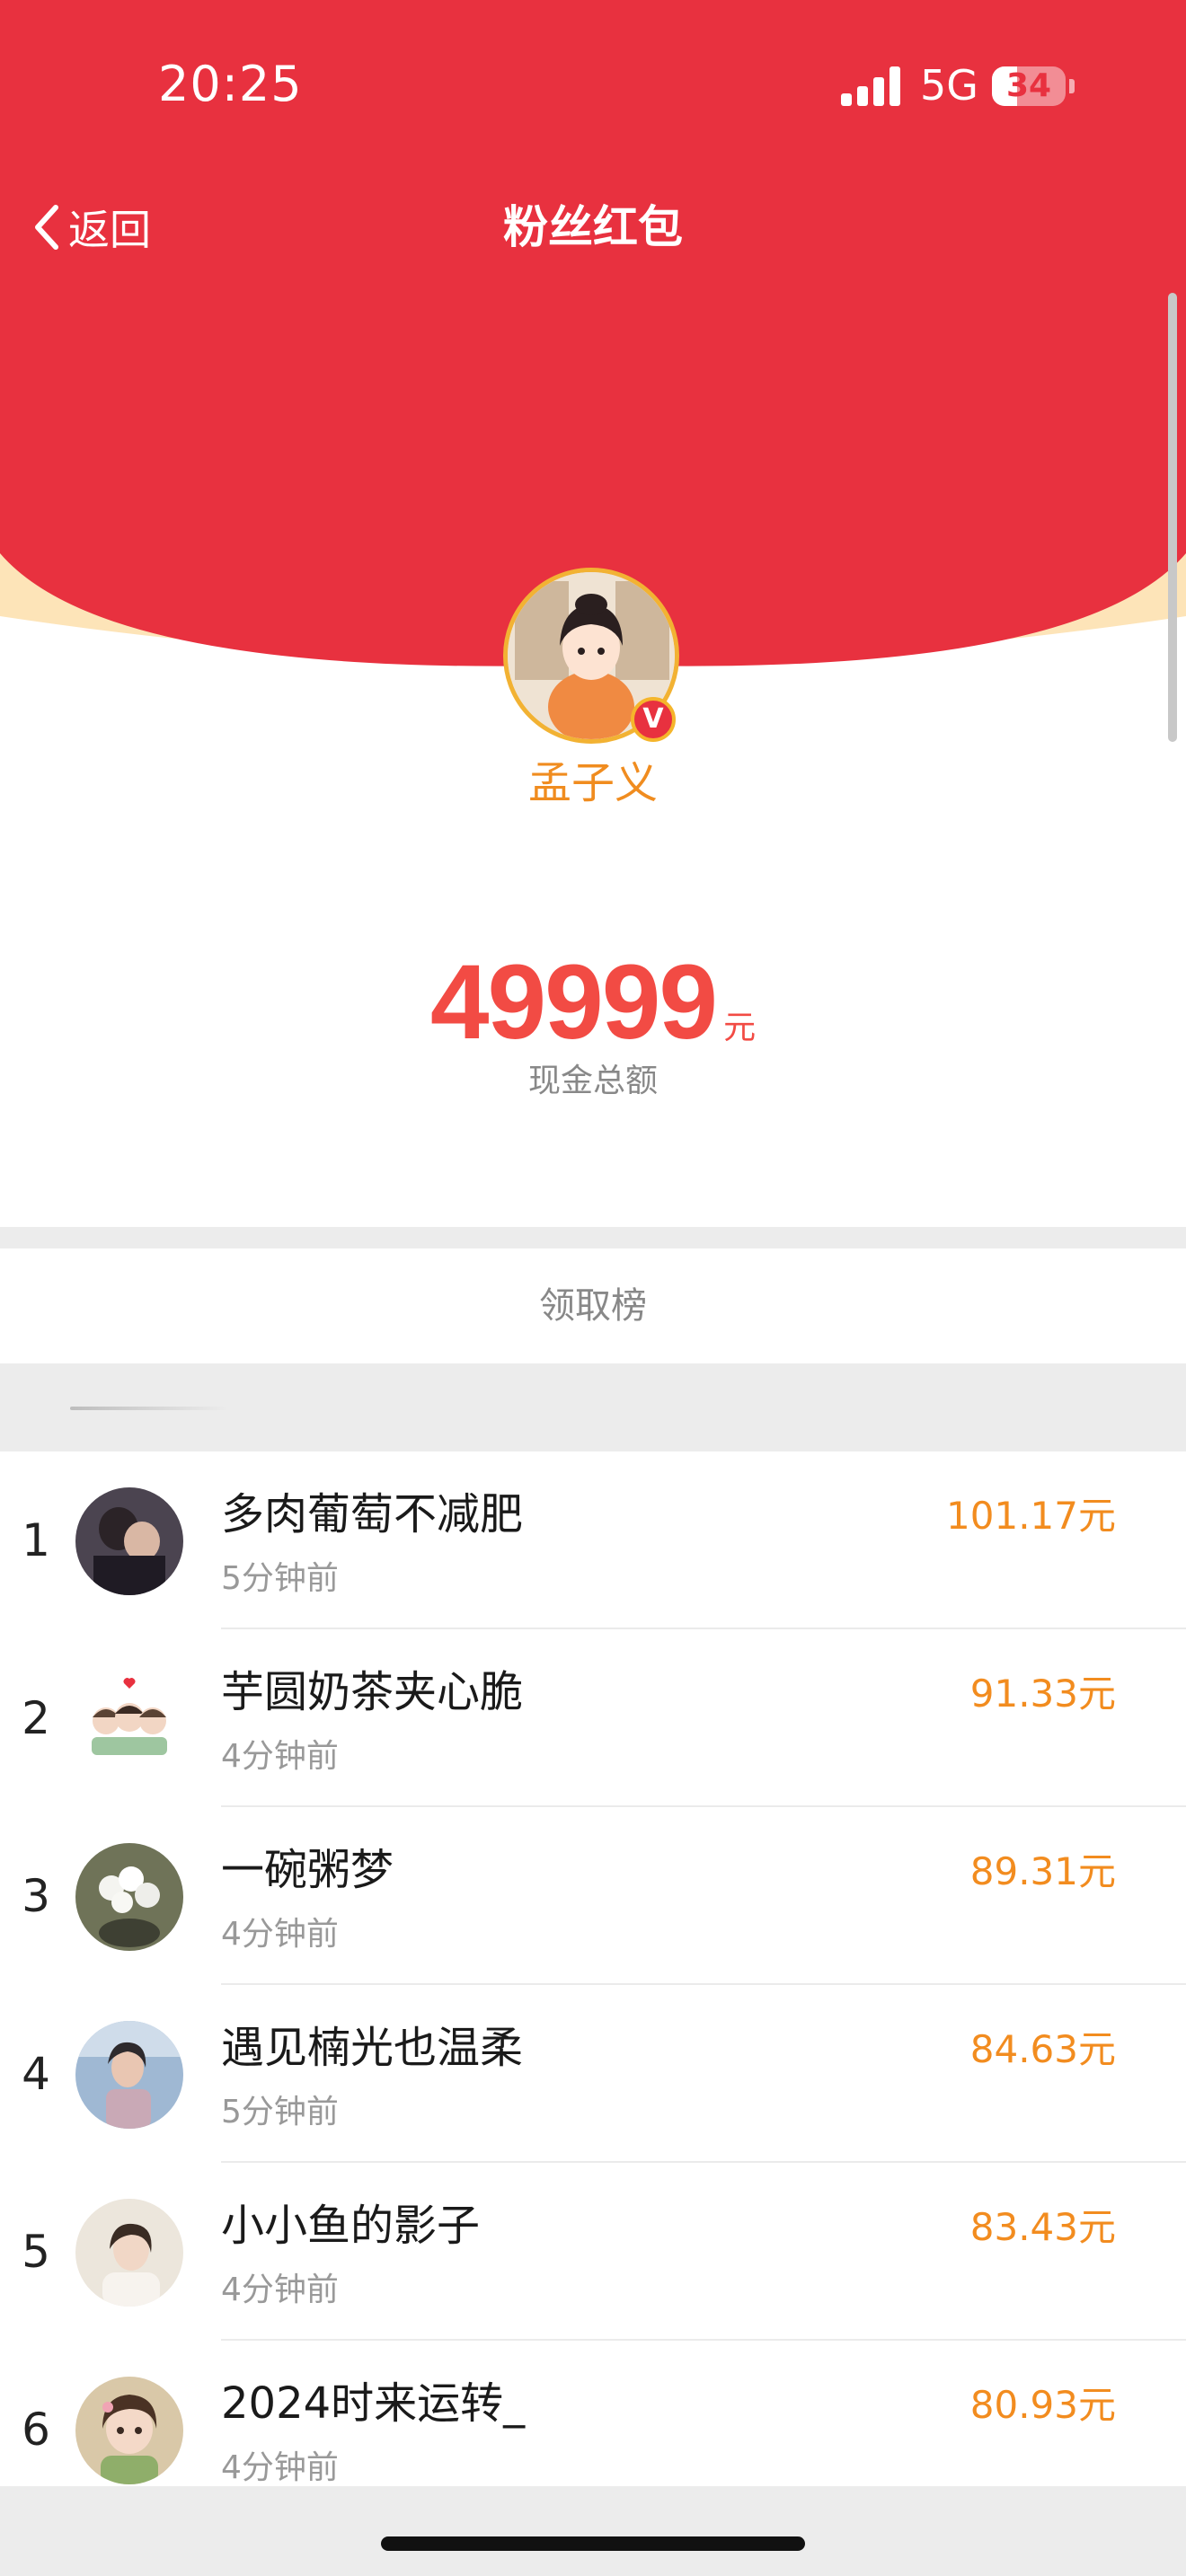 This screenshot has width=1186, height=2576. I want to click on rank-number: 4, so click(36, 2074).